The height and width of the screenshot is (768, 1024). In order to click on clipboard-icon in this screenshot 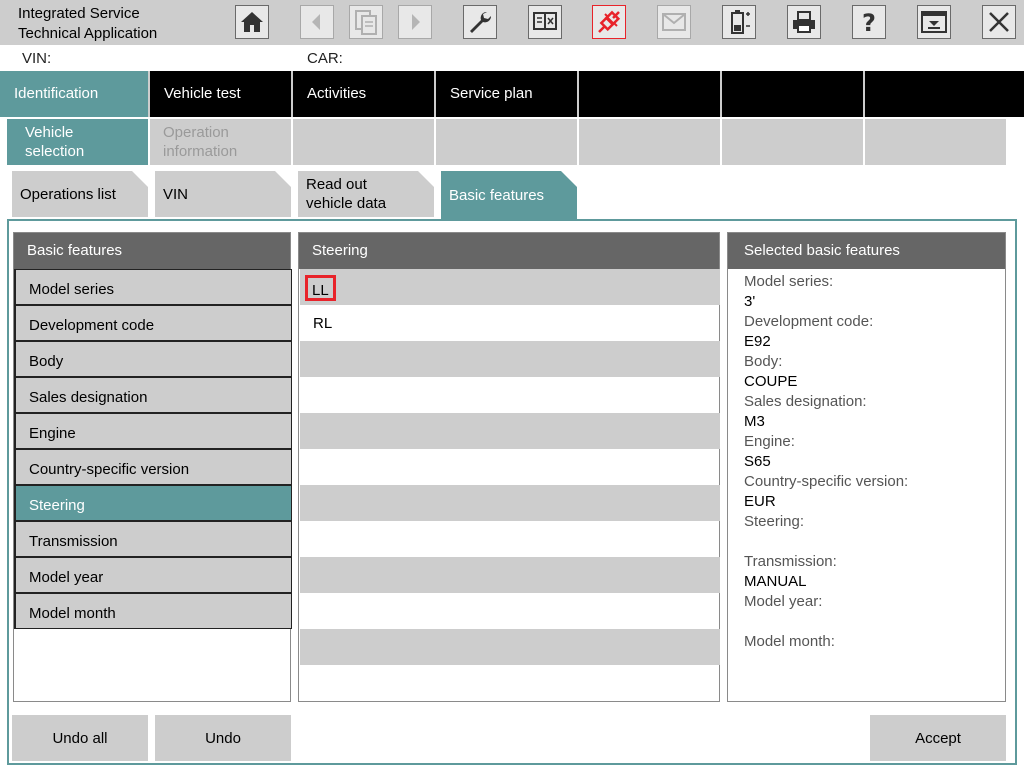, I will do `click(366, 22)`.